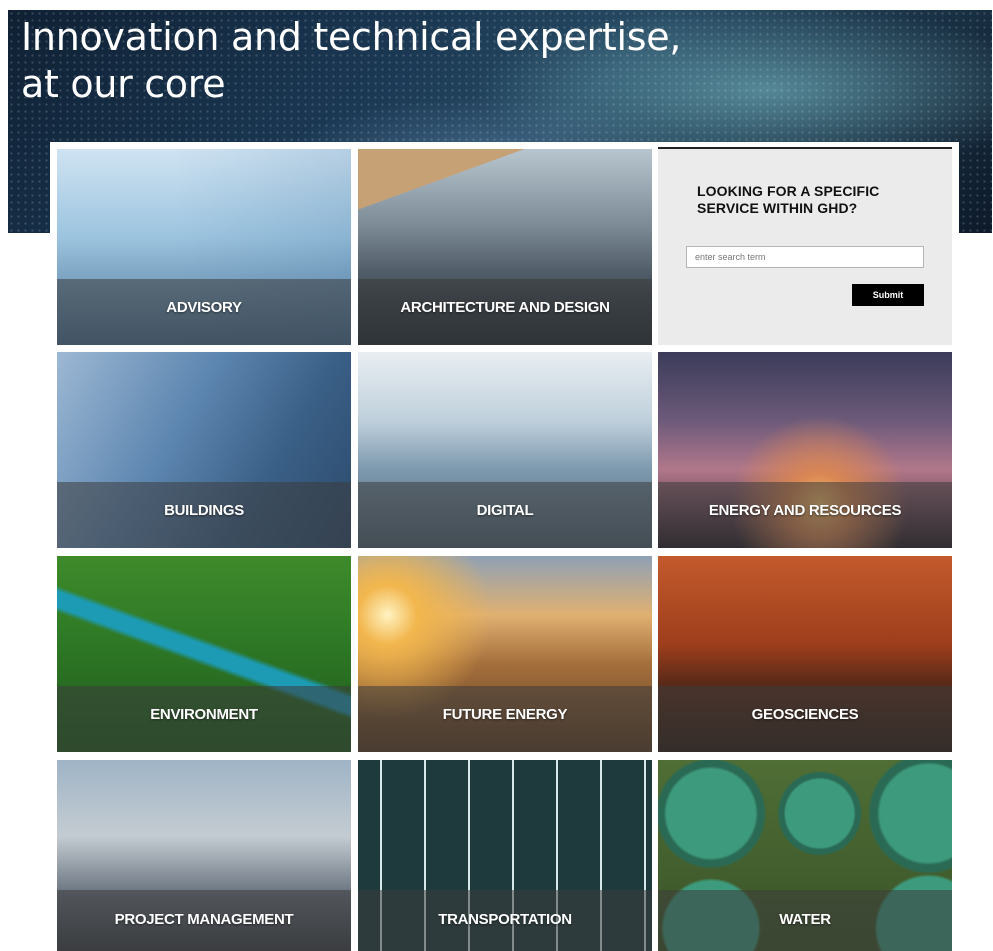 The width and height of the screenshot is (993, 951). Describe the element at coordinates (505, 654) in the screenshot. I see `service-tile-future-energy: FUTURE ENERGY` at that location.